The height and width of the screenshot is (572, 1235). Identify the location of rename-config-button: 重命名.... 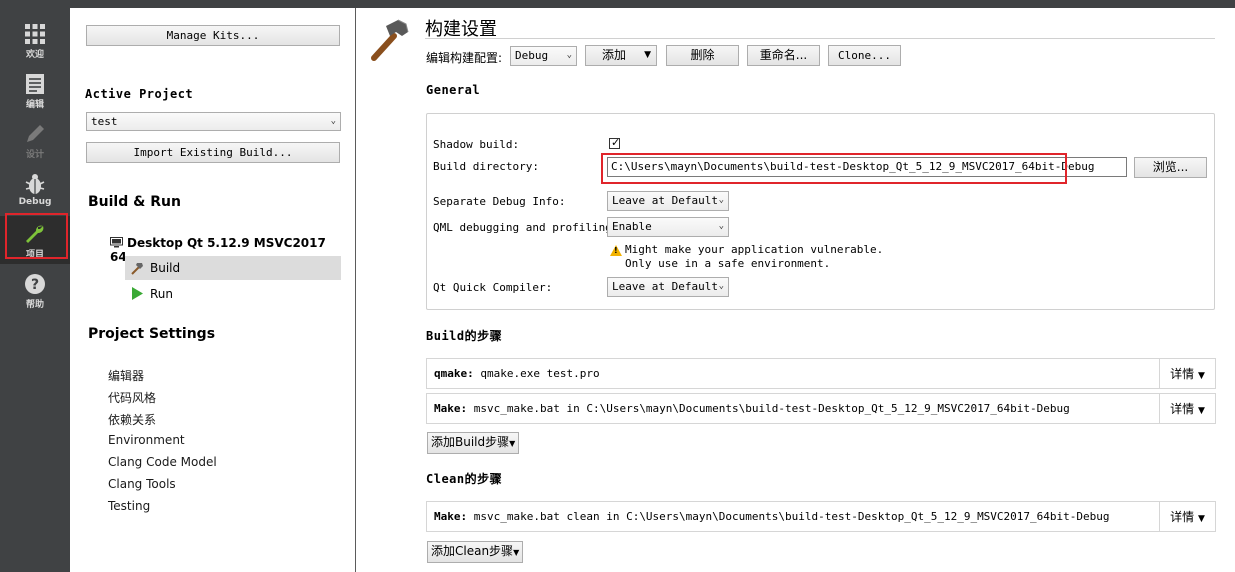
(783, 55).